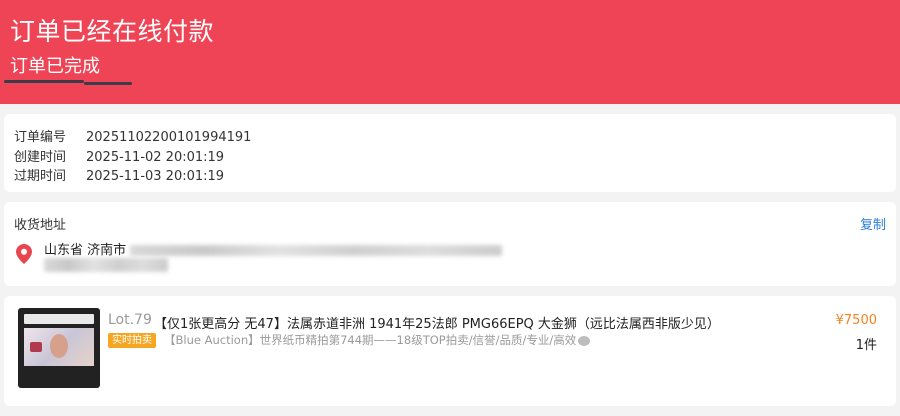 This screenshot has height=416, width=900. I want to click on order-number-row: 订单编号 20251102200101994191, so click(132, 135).